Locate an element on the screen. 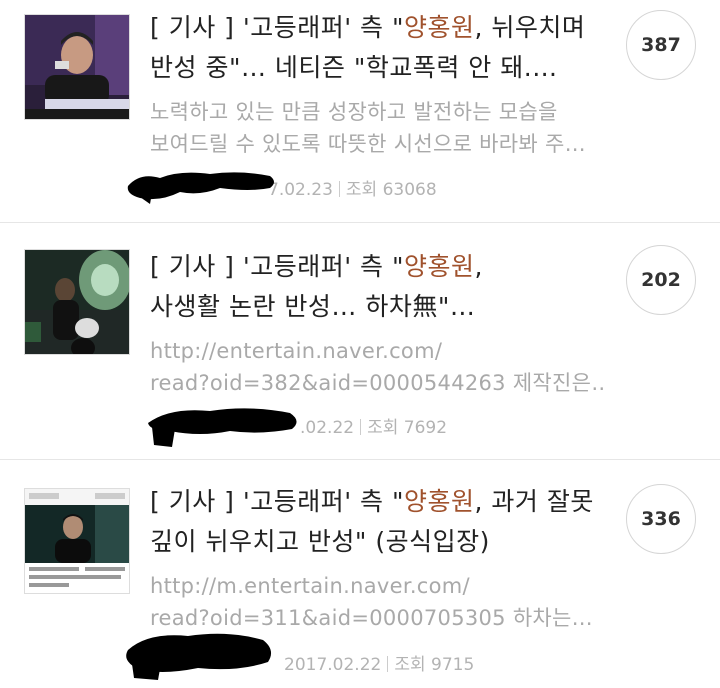  title-text: , is located at coordinates (478, 266).